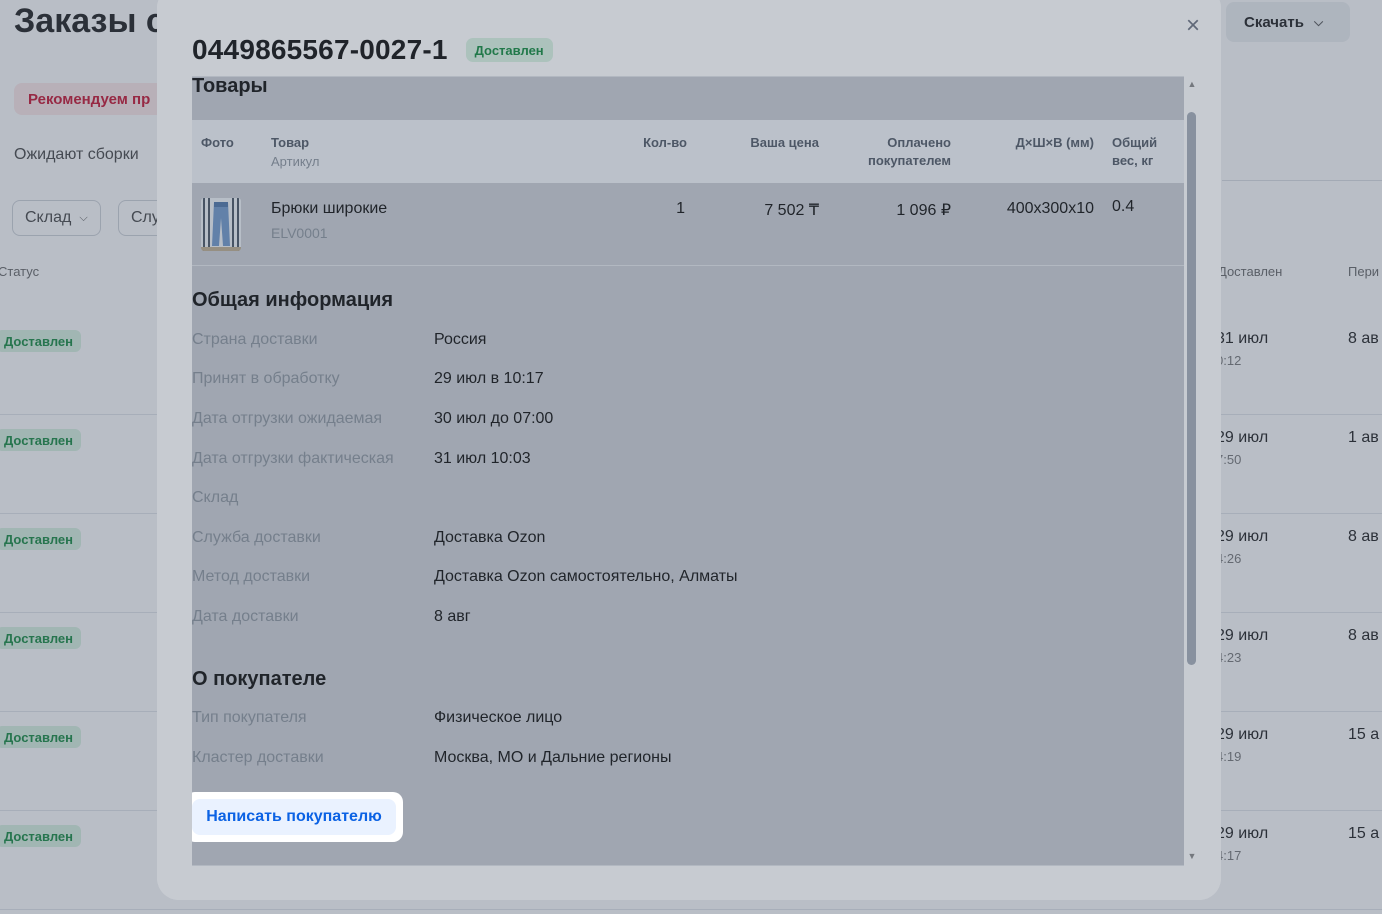 The image size is (1382, 914). What do you see at coordinates (688, 501) in the screenshot?
I see `info-row: Склад` at bounding box center [688, 501].